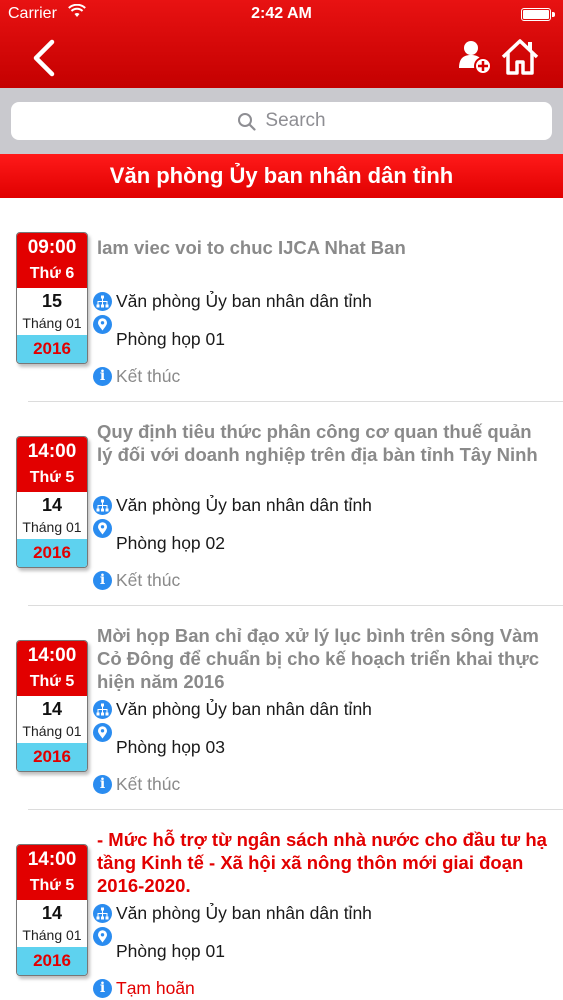  I want to click on meeting-weekday: Thứ 6, so click(52, 275).